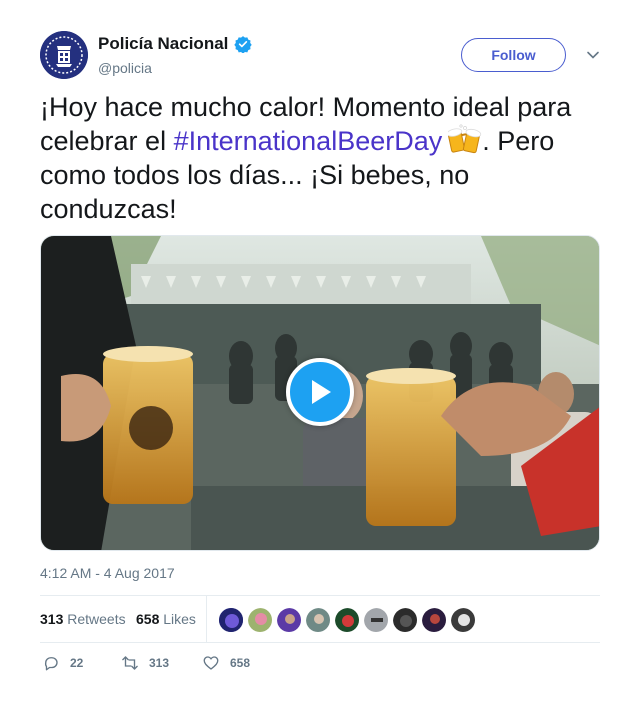 The height and width of the screenshot is (704, 640). Describe the element at coordinates (107, 573) in the screenshot. I see `tweet-timestamp: 4:12 AM - 4 Aug 2017` at that location.